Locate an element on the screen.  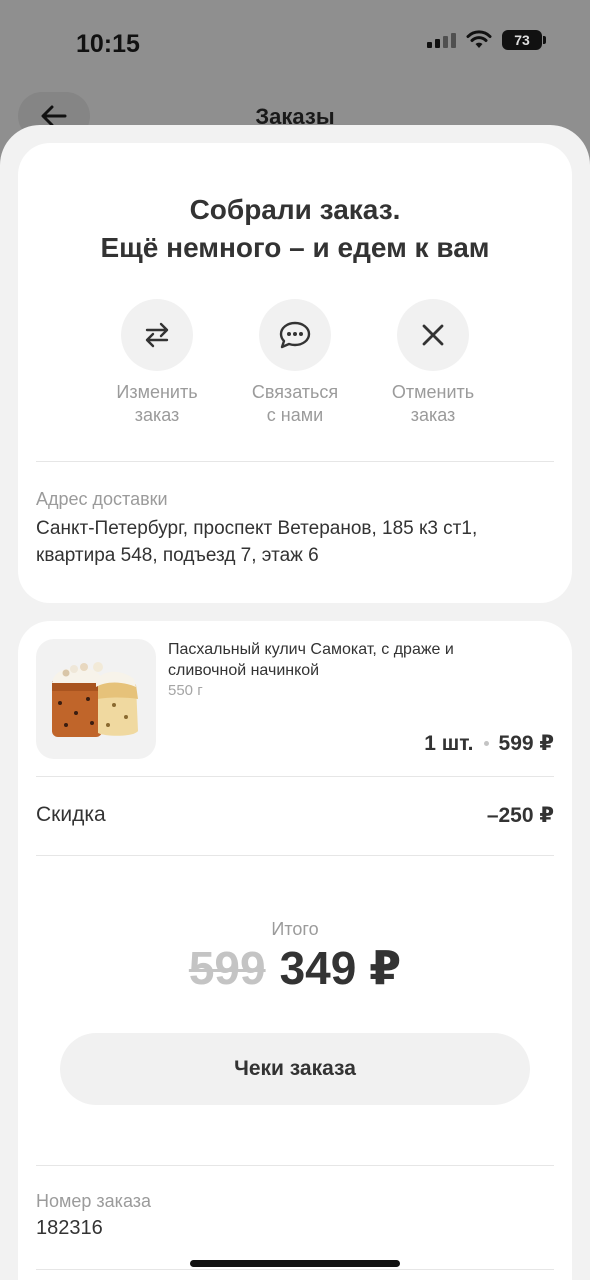
headline-line-1: Собрали заказ. is located at coordinates (295, 209).